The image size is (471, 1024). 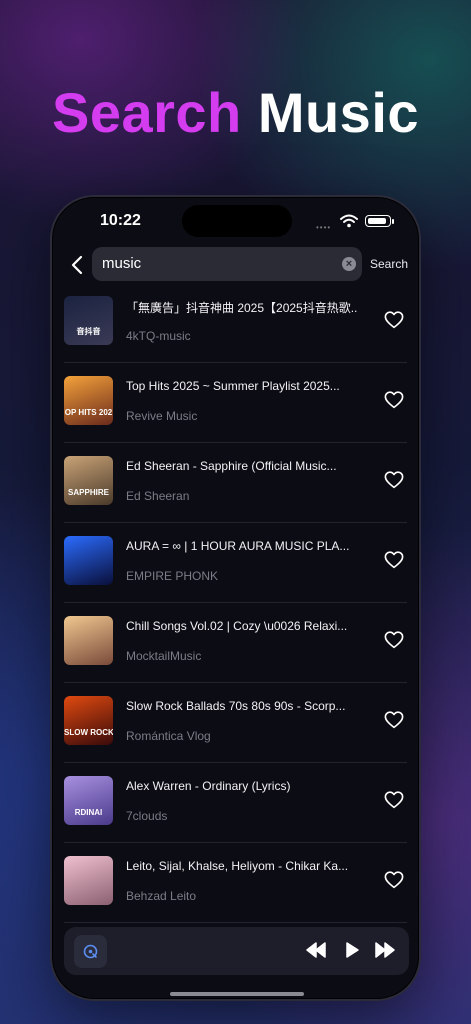 I want to click on disc-icon, so click(x=90, y=951).